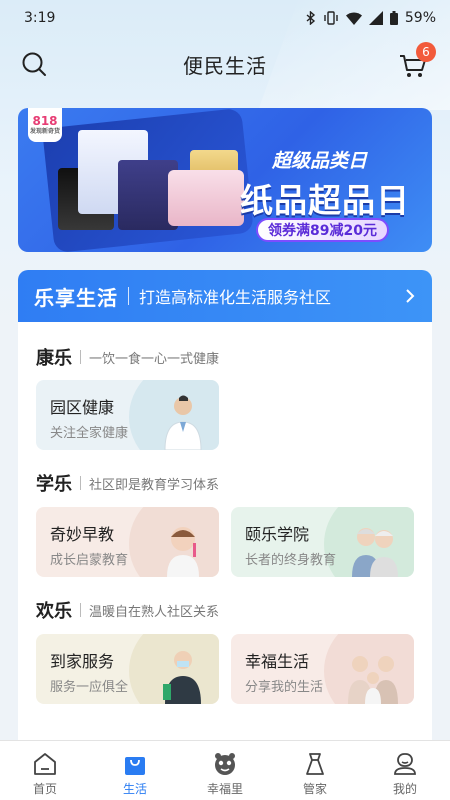 The height and width of the screenshot is (800, 450). I want to click on tab-profile: 我的, so click(405, 770).